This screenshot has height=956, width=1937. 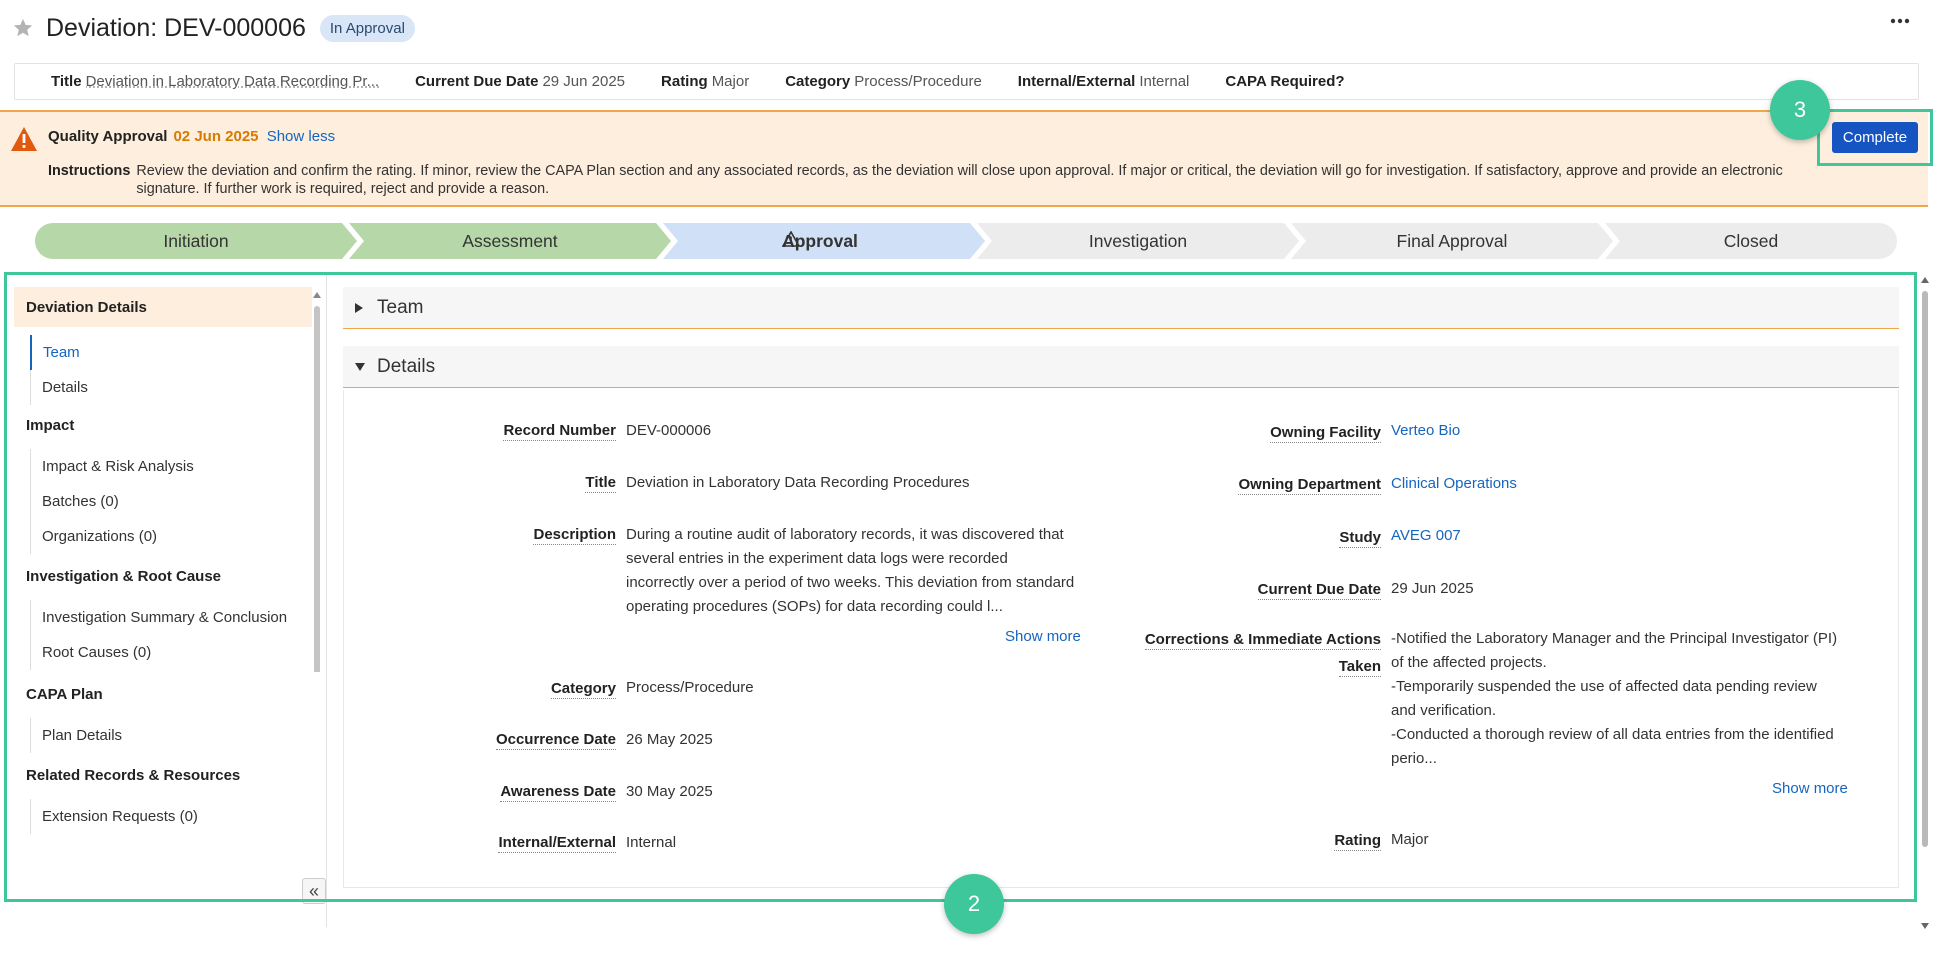 I want to click on star-icon, so click(x=23, y=28).